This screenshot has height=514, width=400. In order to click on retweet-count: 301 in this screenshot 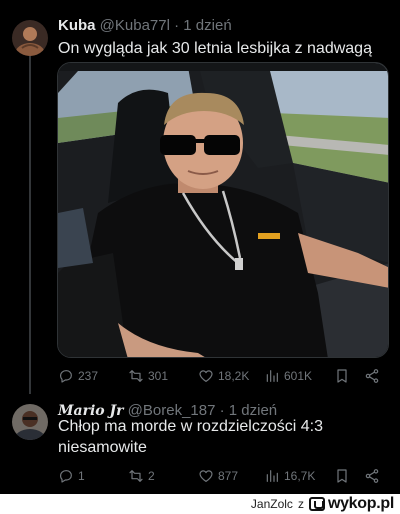, I will do `click(158, 376)`.